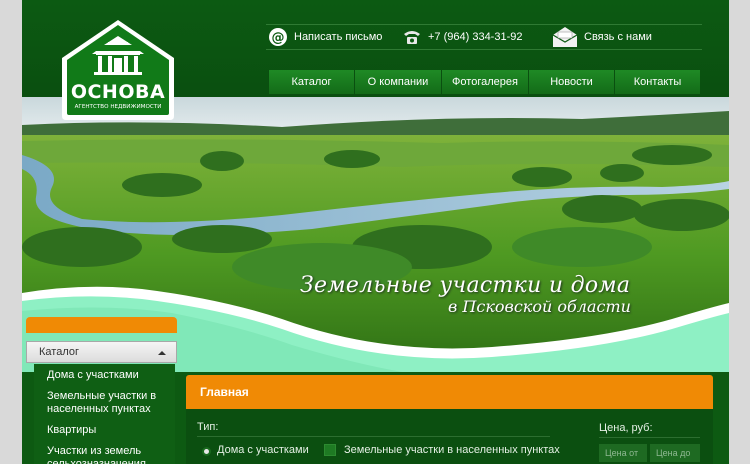 This screenshot has width=750, height=464. I want to click on checkbox-land-plots, so click(330, 450).